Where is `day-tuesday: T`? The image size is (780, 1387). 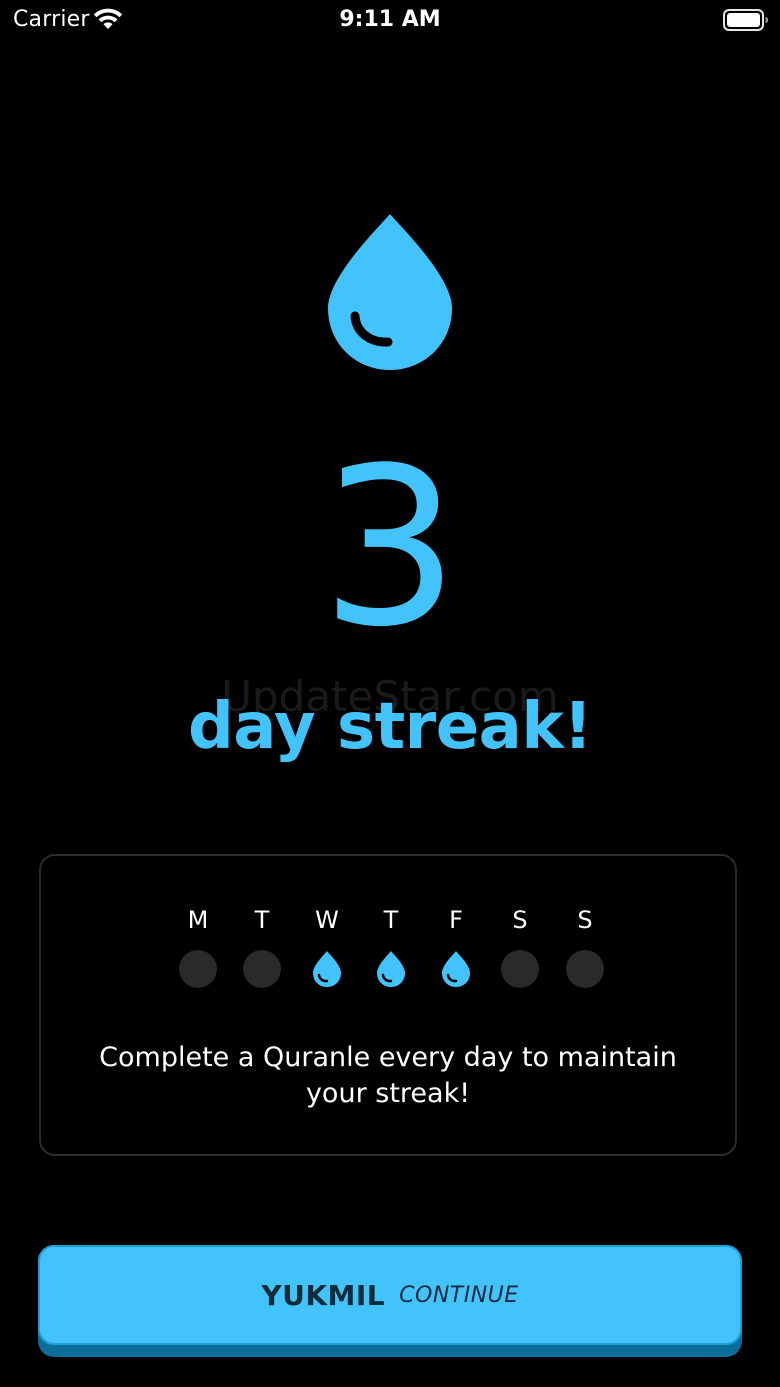 day-tuesday: T is located at coordinates (262, 946).